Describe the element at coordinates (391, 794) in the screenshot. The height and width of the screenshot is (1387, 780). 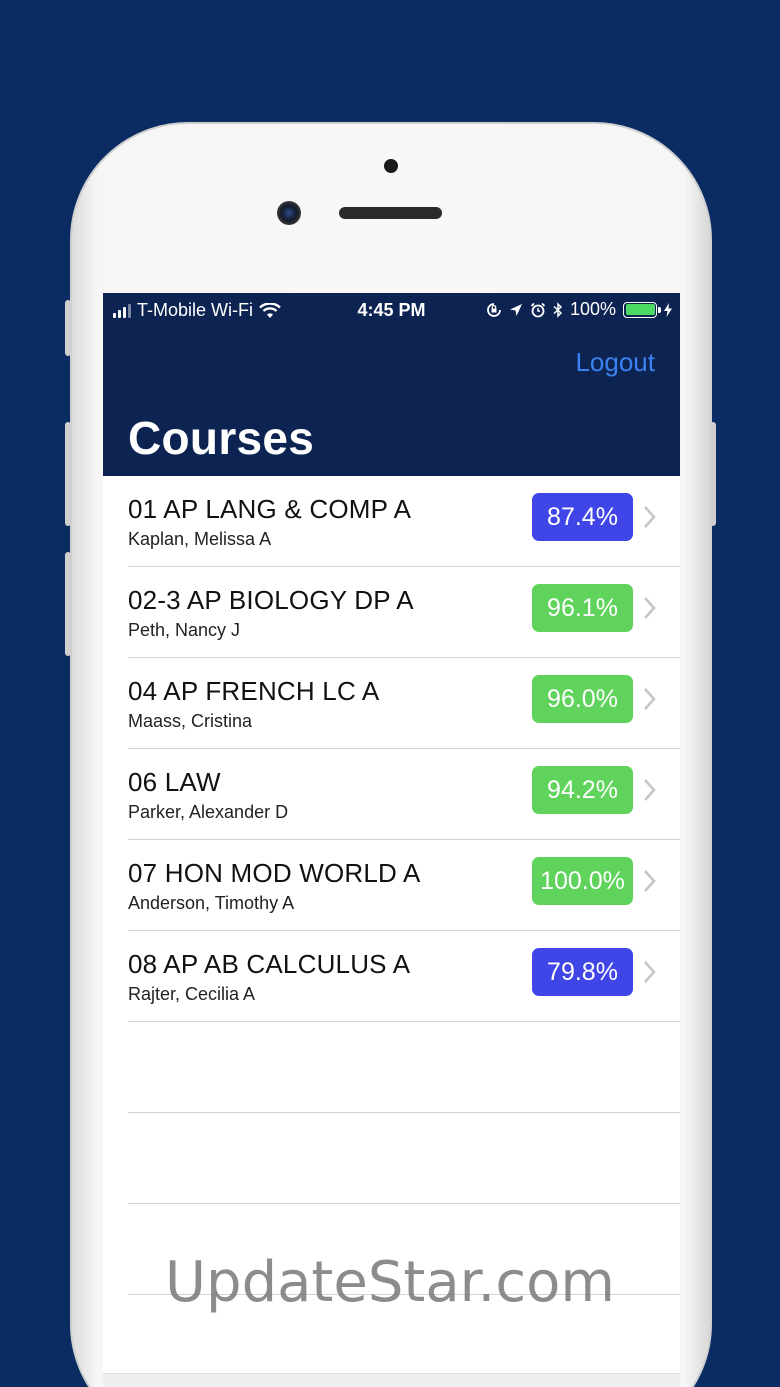
I see `course-row: 06 LAW Parker, Alexander D 94.2%` at that location.